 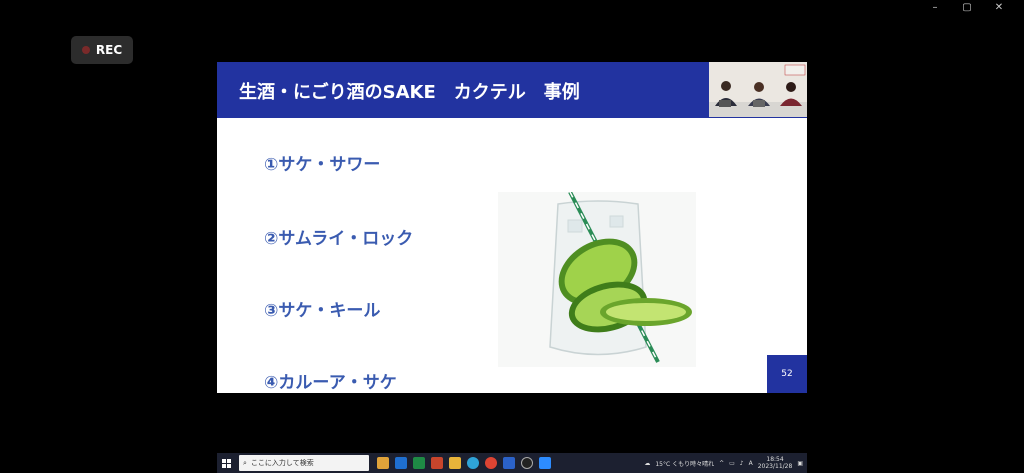 I want to click on notification-icon: ▣, so click(x=800, y=463).